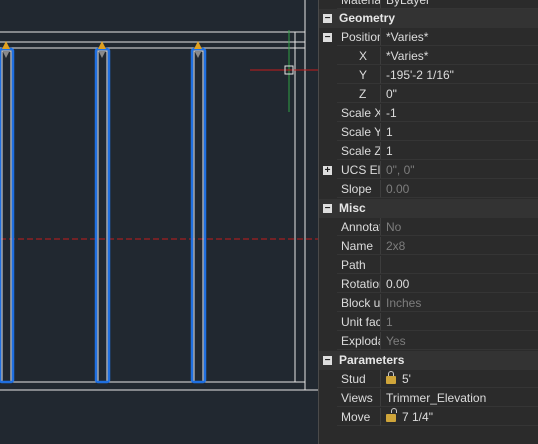 This screenshot has height=444, width=538. I want to click on property-row-block-ur: Block ur Inches, so click(428, 303).